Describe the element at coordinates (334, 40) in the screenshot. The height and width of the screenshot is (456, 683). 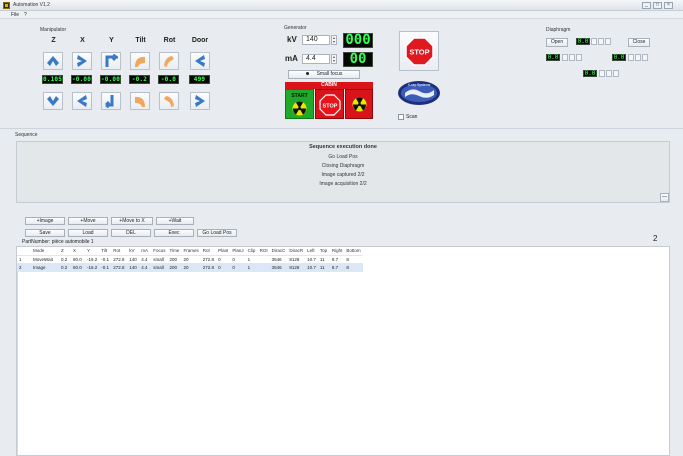
I see `kv-stepper: ▴ ▾` at that location.